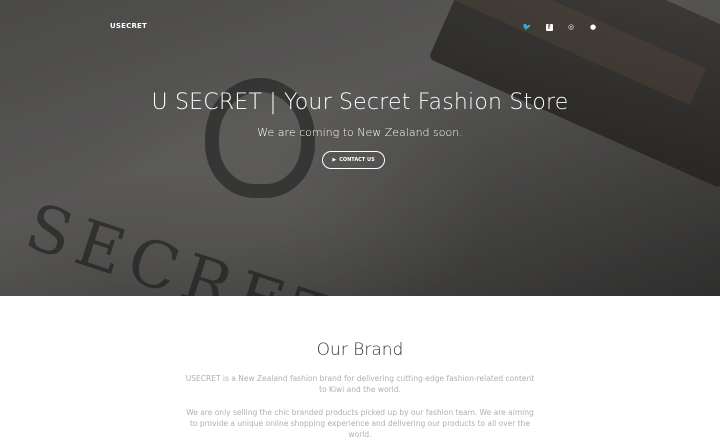 The image size is (720, 440). I want to click on social-links: 🐦 f ◎ ●, so click(560, 27).